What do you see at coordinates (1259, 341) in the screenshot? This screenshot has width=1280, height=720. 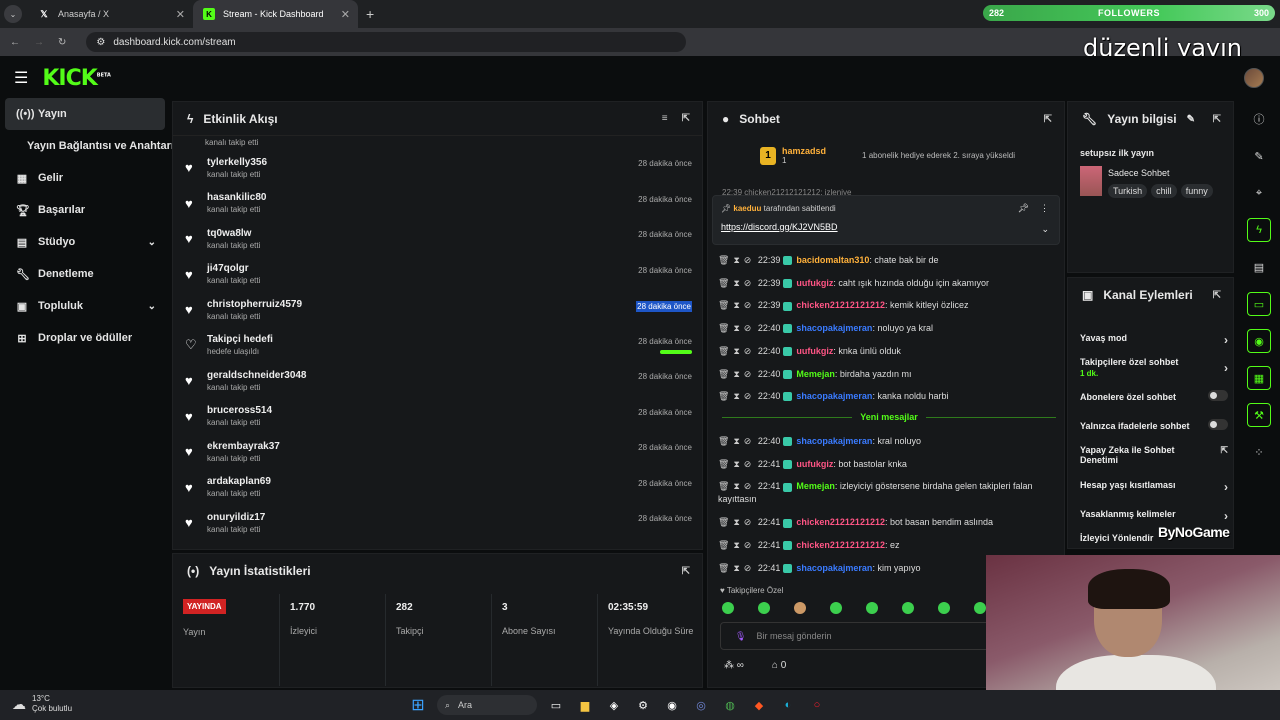 I see `broadcast-icon: ◉` at bounding box center [1259, 341].